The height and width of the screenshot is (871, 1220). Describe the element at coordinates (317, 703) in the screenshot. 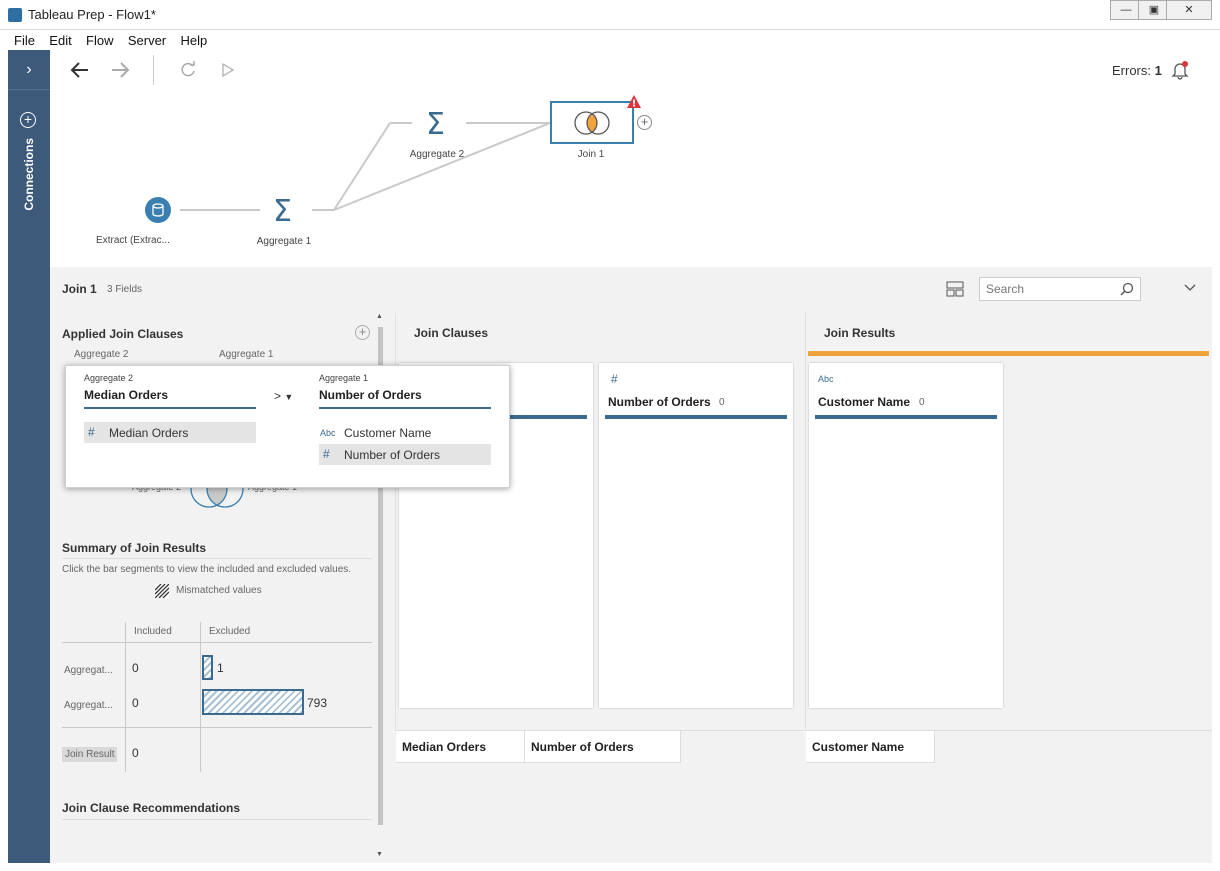

I see `summary-row-2-excluded: 793` at that location.